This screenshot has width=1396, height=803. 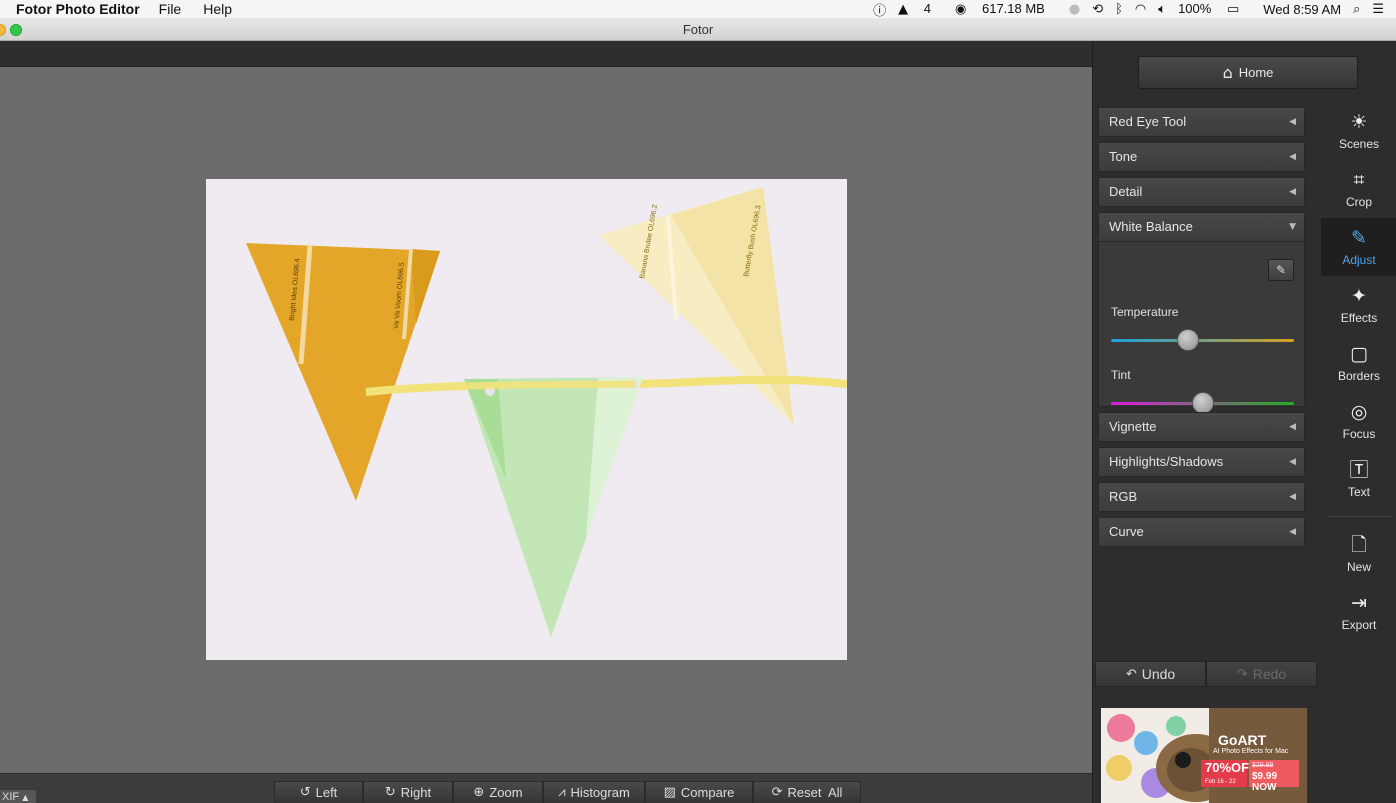 I want to click on spotlight-icon: ⌕, so click(x=1356, y=9).